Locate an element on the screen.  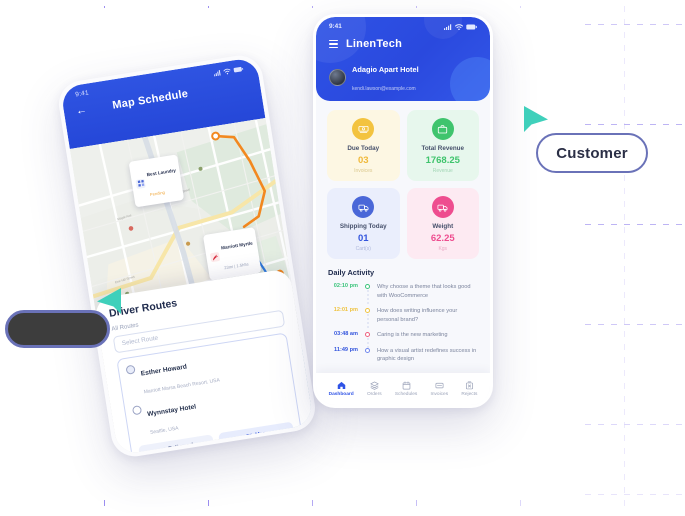
select-route-placeholder: Select Route is located at coordinates (140, 341).